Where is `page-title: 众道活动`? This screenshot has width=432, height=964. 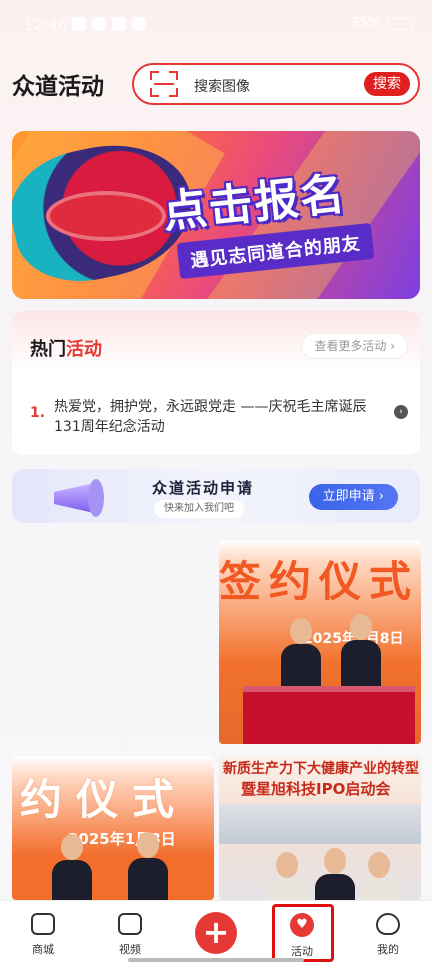
page-title: 众道活动 is located at coordinates (58, 87).